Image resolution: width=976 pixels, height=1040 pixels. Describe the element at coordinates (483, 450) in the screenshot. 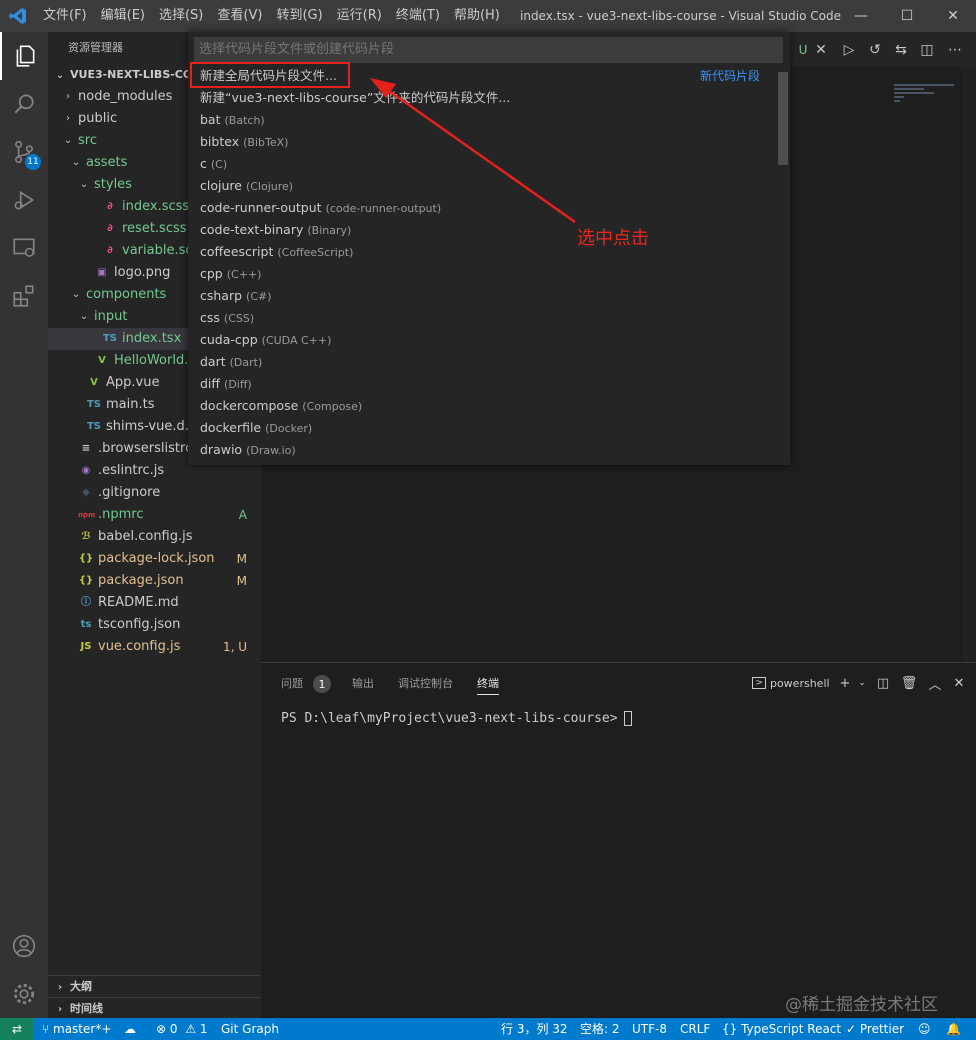

I see `quick-pick-item: drawio (Draw.io)` at that location.